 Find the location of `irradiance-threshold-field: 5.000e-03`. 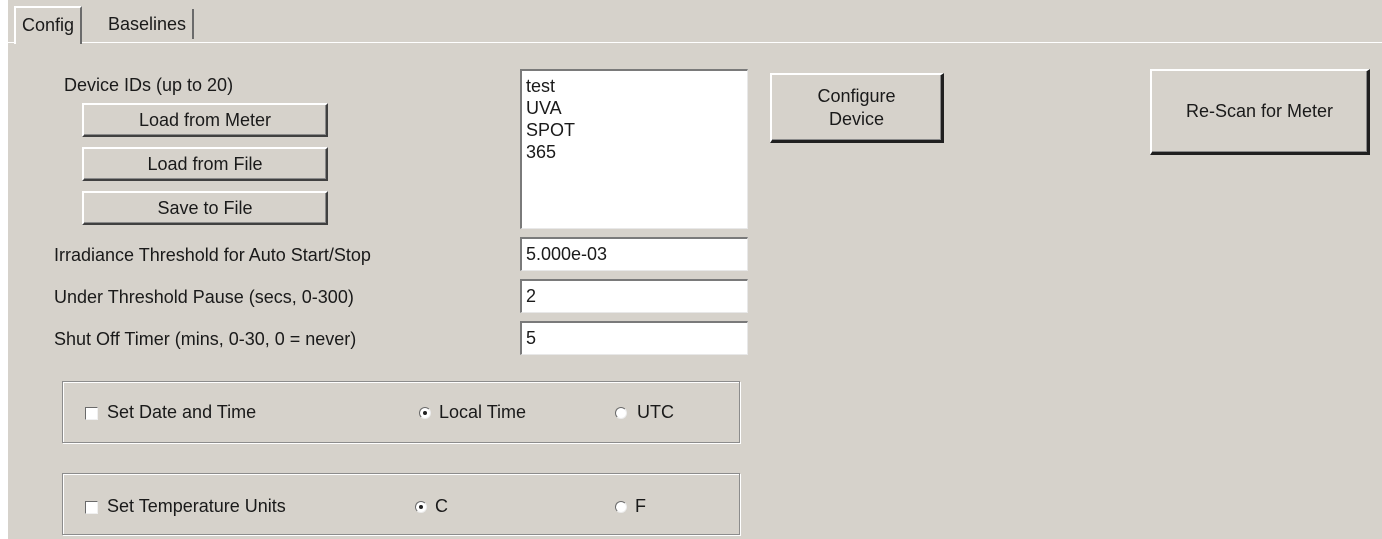

irradiance-threshold-field: 5.000e-03 is located at coordinates (634, 254).